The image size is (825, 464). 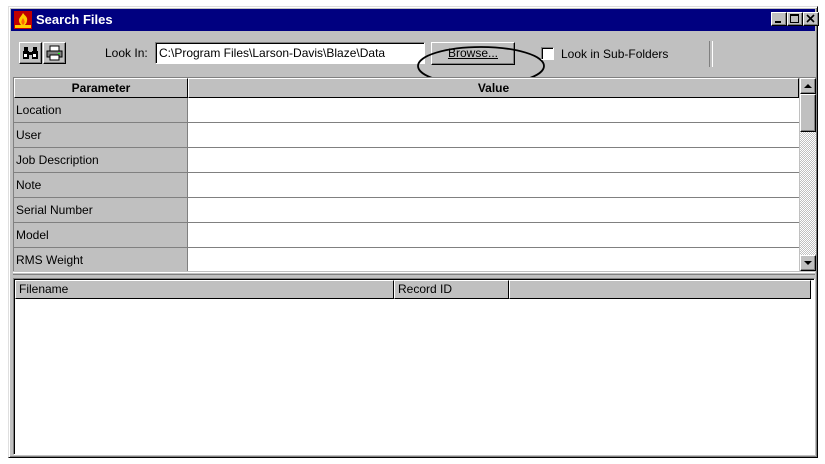 I want to click on filename-column-header: Filename, so click(x=204, y=289).